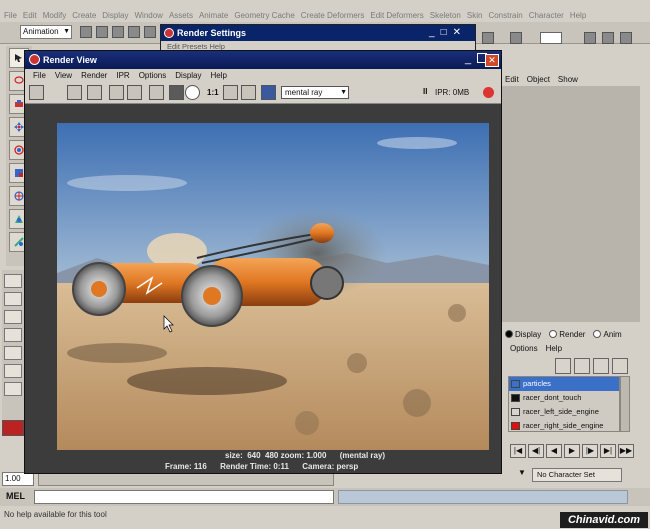 This screenshot has height=529, width=650. I want to click on maya-menu-skeleton: Skeleton, so click(445, 15).